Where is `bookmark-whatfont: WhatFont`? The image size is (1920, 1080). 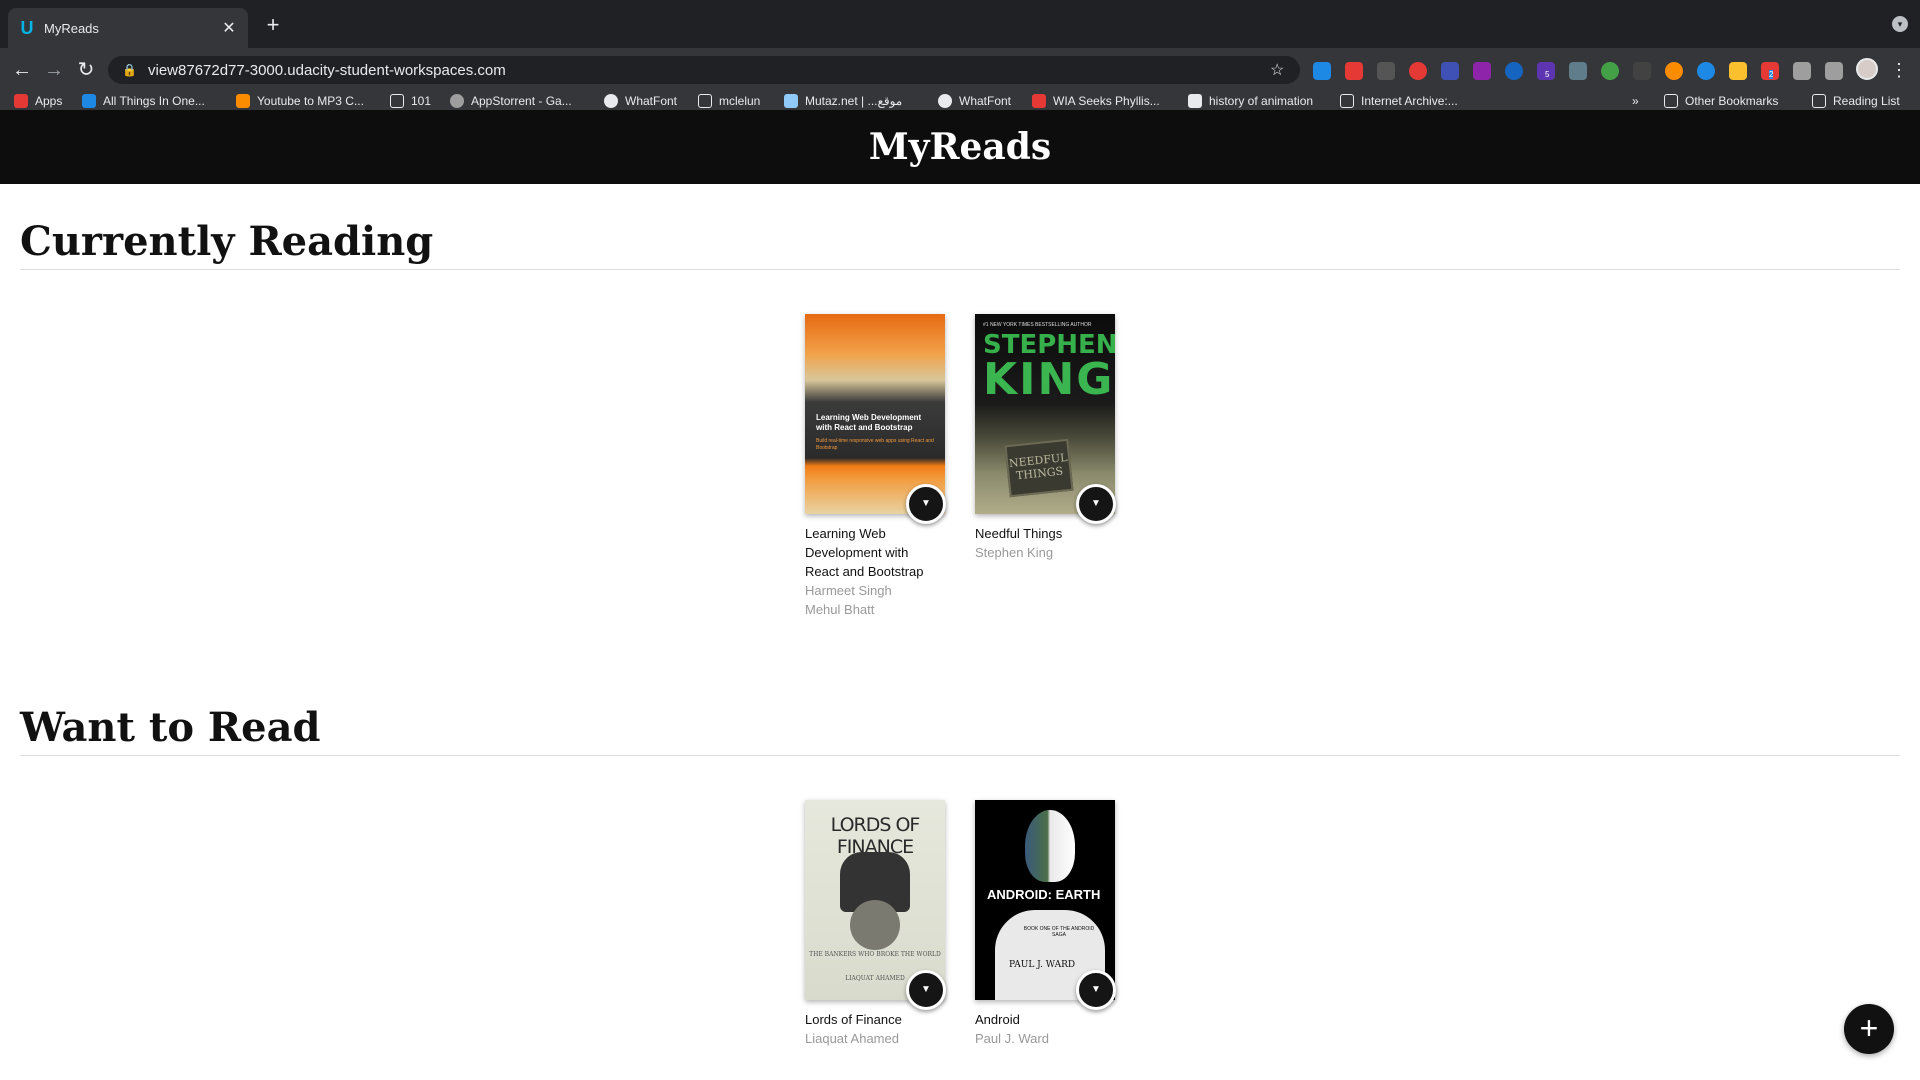
bookmark-whatfont: WhatFont is located at coordinates (640, 101).